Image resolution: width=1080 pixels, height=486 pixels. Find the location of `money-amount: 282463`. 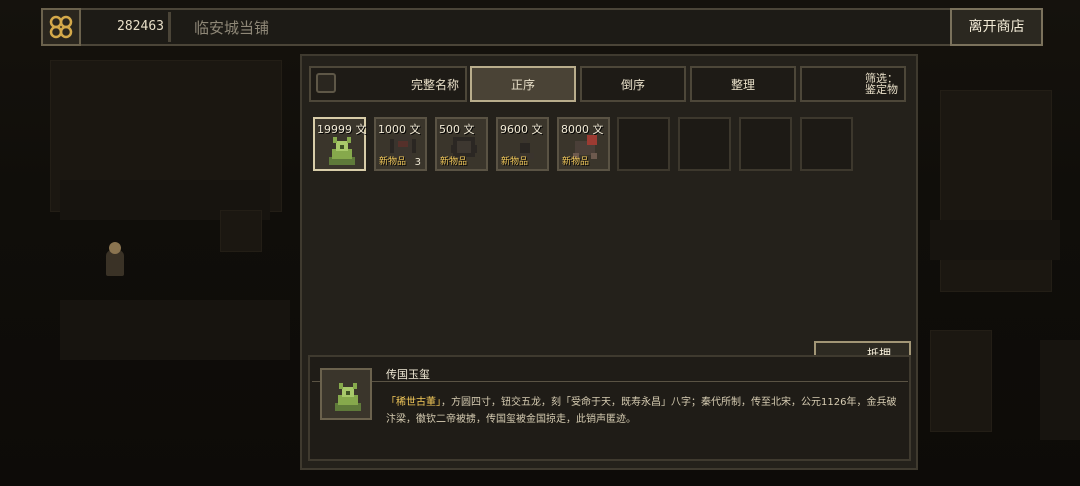

money-amount: 282463 is located at coordinates (140, 26).